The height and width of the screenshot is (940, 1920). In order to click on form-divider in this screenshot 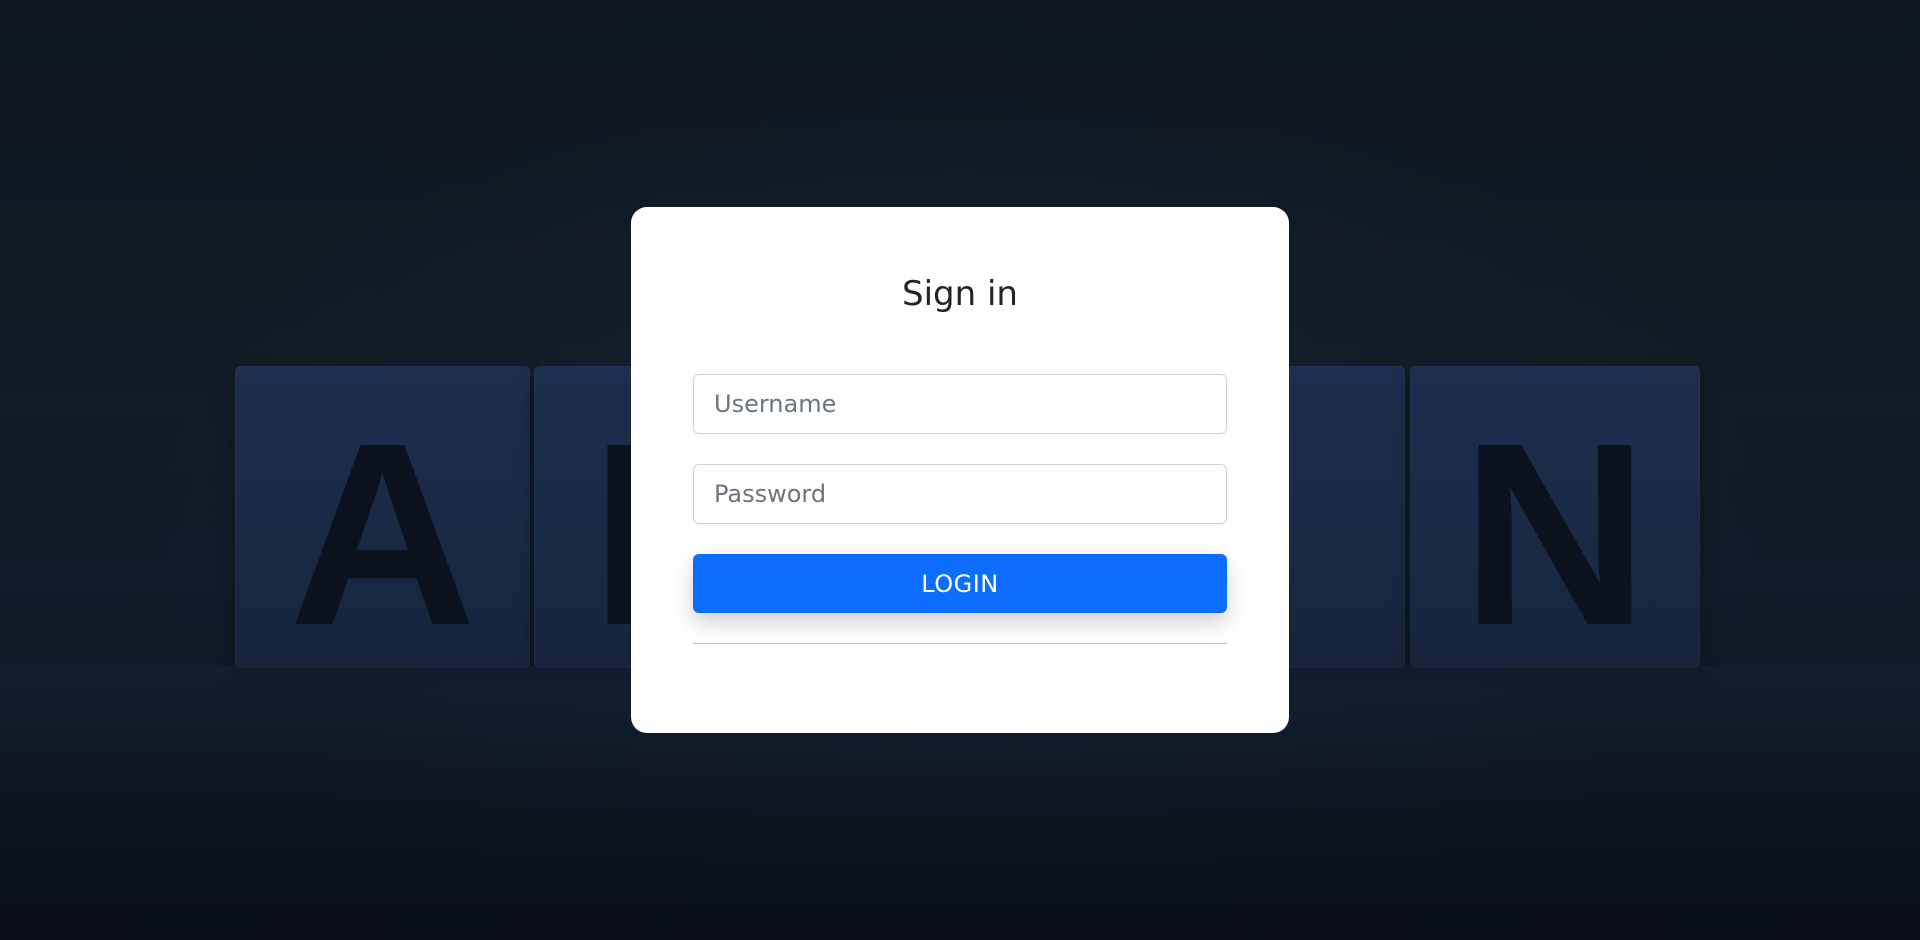, I will do `click(960, 643)`.